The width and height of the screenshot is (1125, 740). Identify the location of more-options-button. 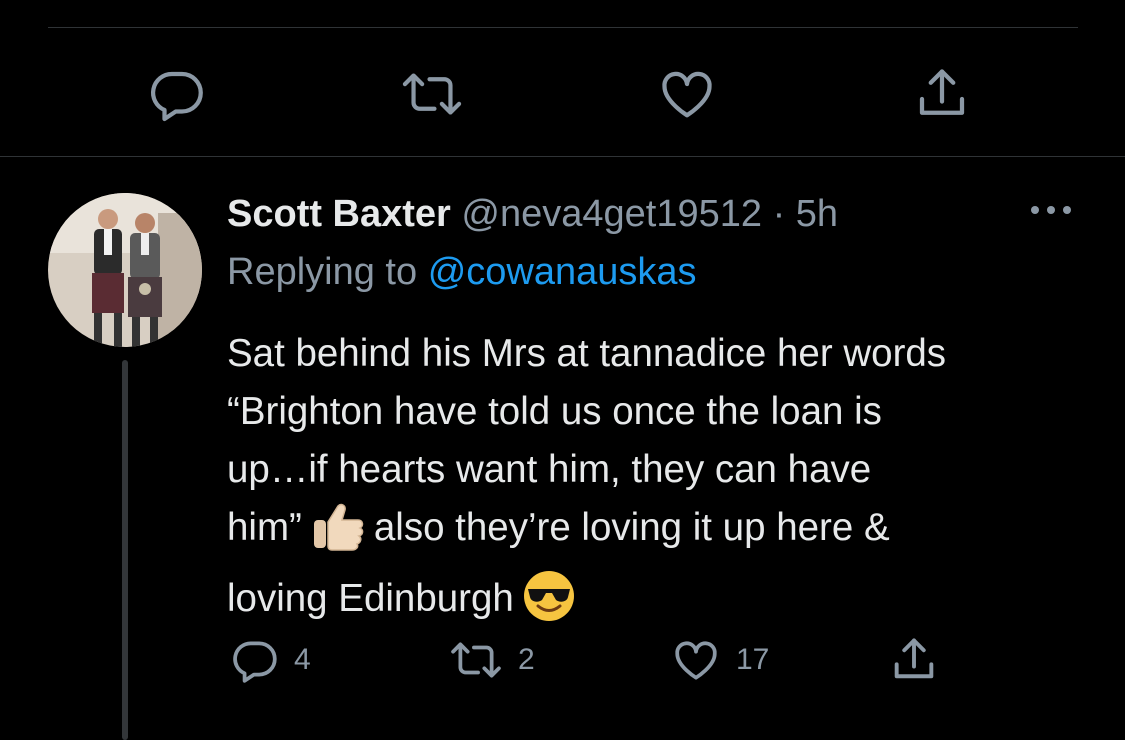
(1051, 210).